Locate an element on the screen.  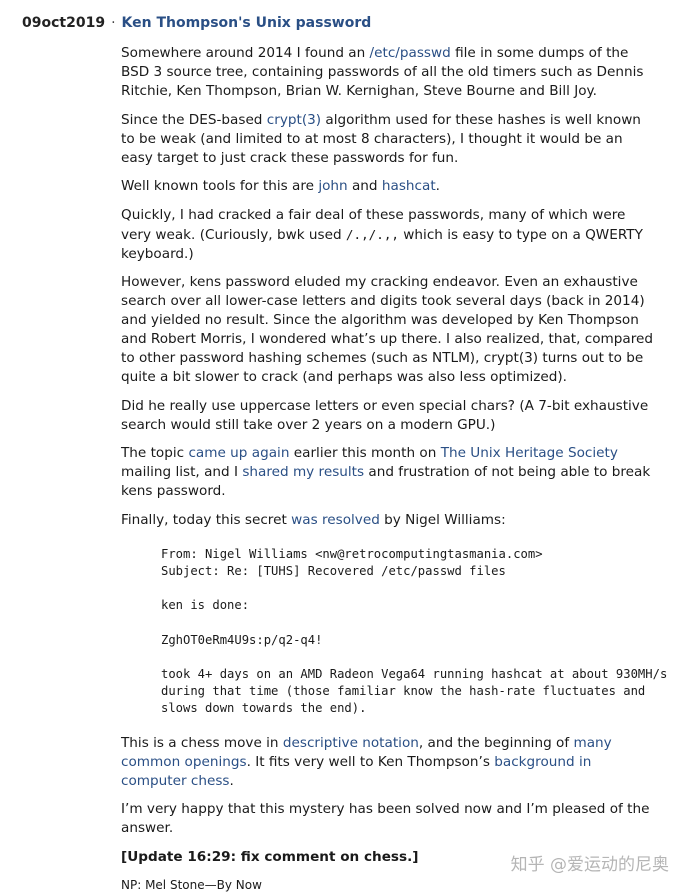
text: earlier this month on is located at coordinates (365, 453).